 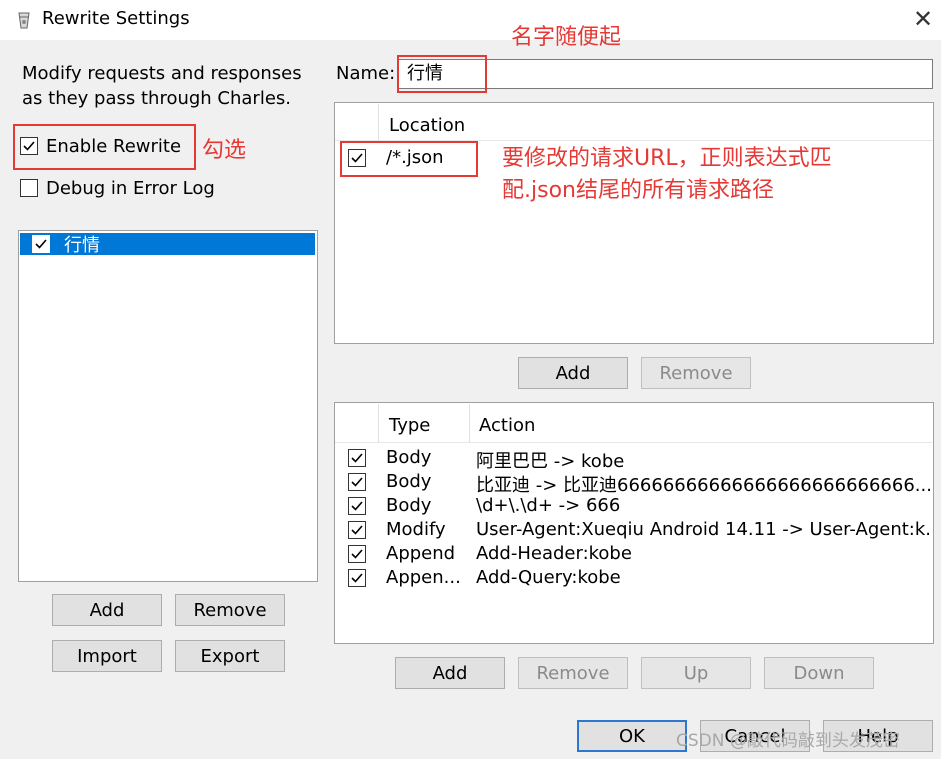 What do you see at coordinates (130, 188) in the screenshot?
I see `debug-error-log-label: Debug in Error Log` at bounding box center [130, 188].